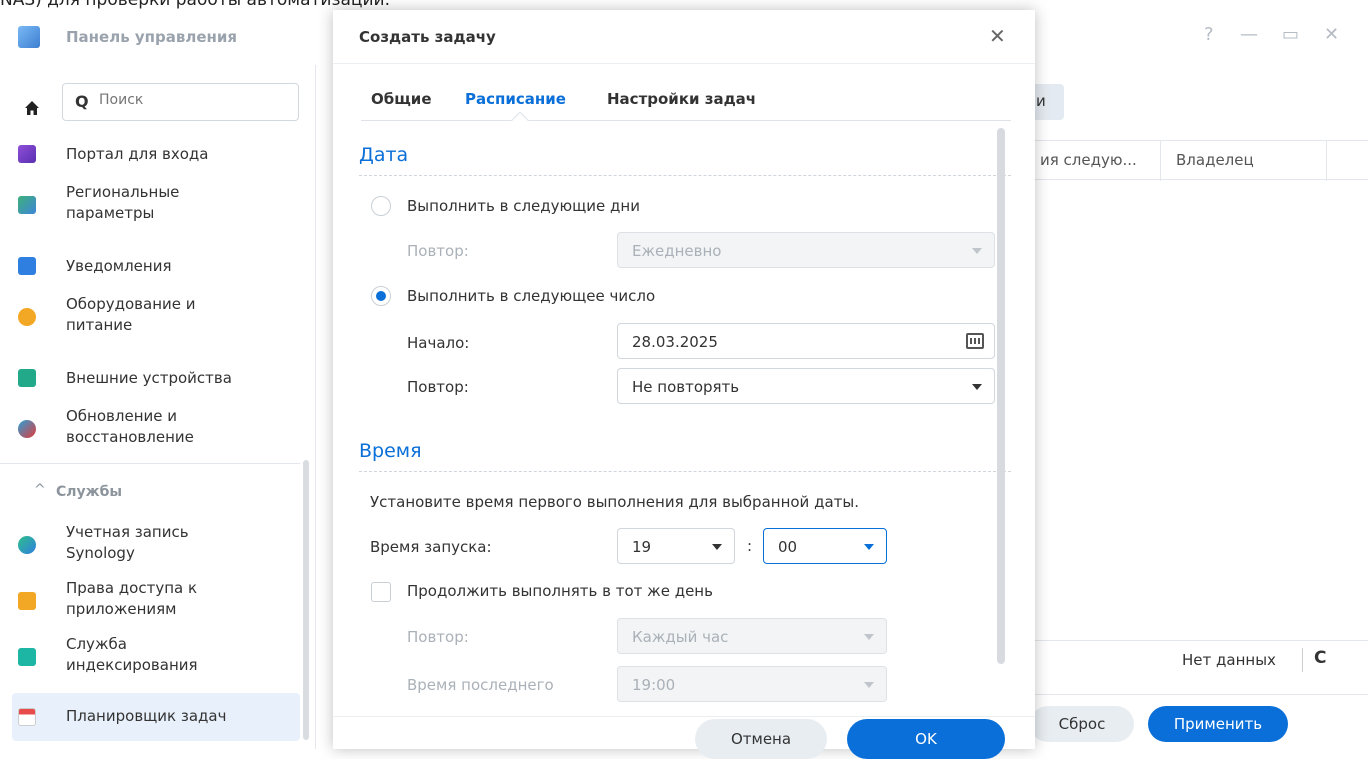 The image size is (1368, 759). Describe the element at coordinates (130, 437) in the screenshot. I see `sidebar-item-label: восстановление` at that location.